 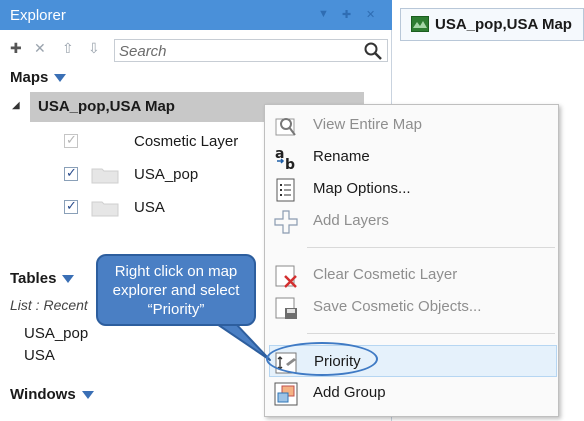 I want to click on callout-line: explorer and select, so click(x=176, y=290).